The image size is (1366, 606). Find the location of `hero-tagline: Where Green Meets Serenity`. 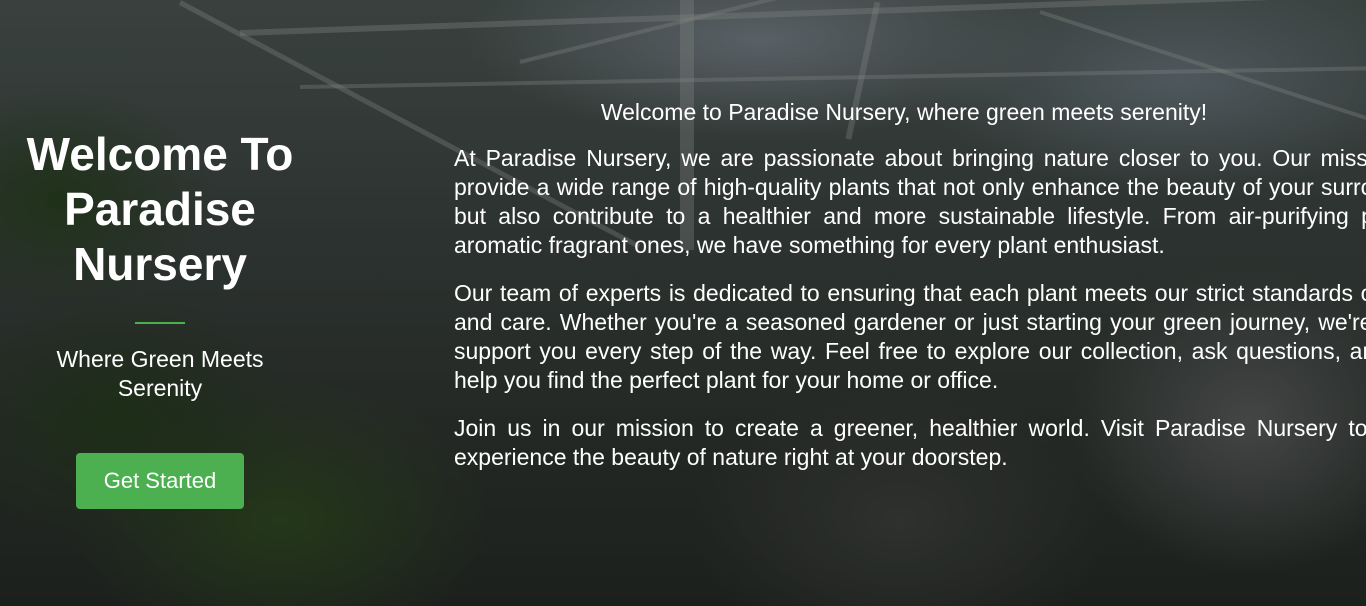

hero-tagline: Where Green Meets Serenity is located at coordinates (160, 373).